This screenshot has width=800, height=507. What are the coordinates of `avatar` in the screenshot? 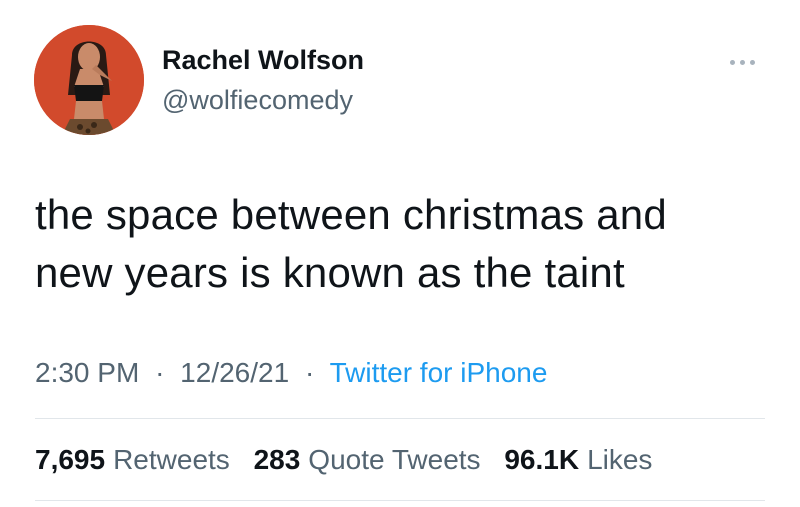 It's located at (89, 80).